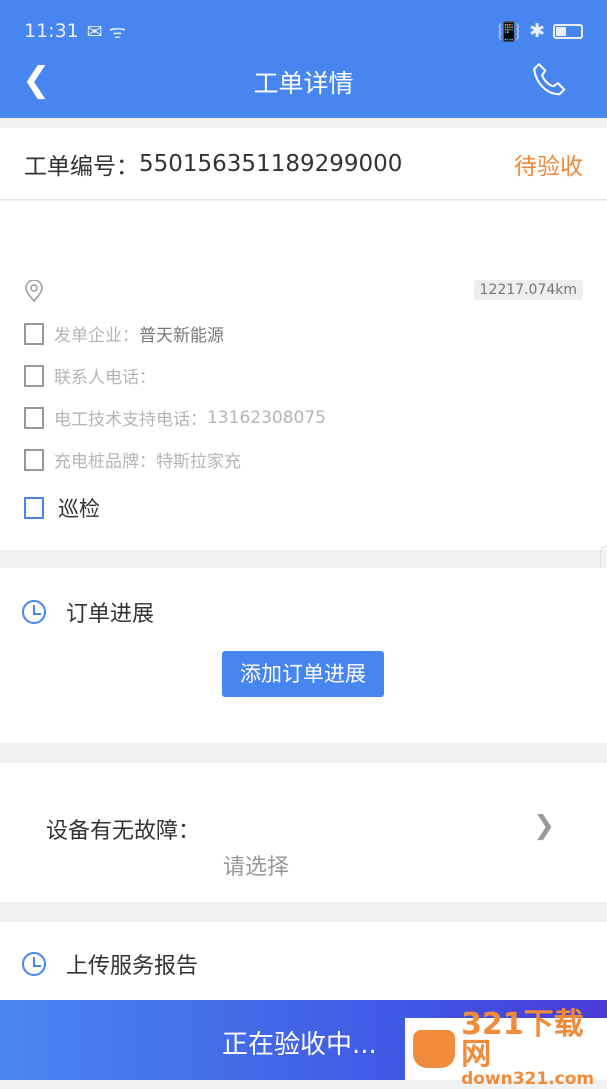 This screenshot has width=607, height=1089. I want to click on bluetooth-icon: ✱, so click(537, 31).